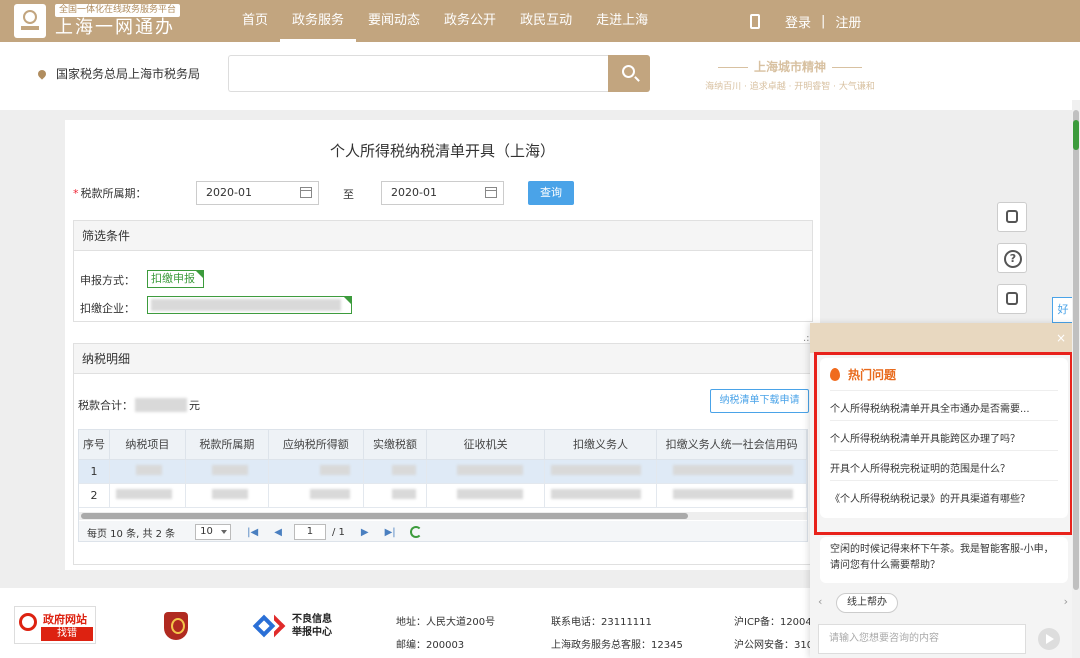 Image resolution: width=1080 pixels, height=658 pixels. I want to click on nav-public-affairs: 政务公开, so click(470, 21).